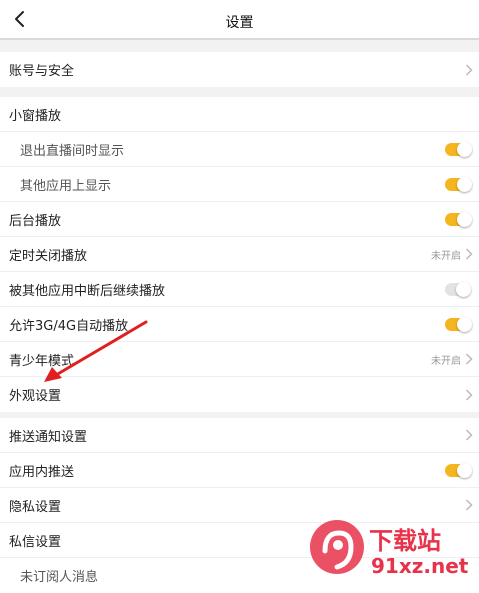 The width and height of the screenshot is (479, 593). I want to click on setting-label: 隐私设置, so click(35, 507).